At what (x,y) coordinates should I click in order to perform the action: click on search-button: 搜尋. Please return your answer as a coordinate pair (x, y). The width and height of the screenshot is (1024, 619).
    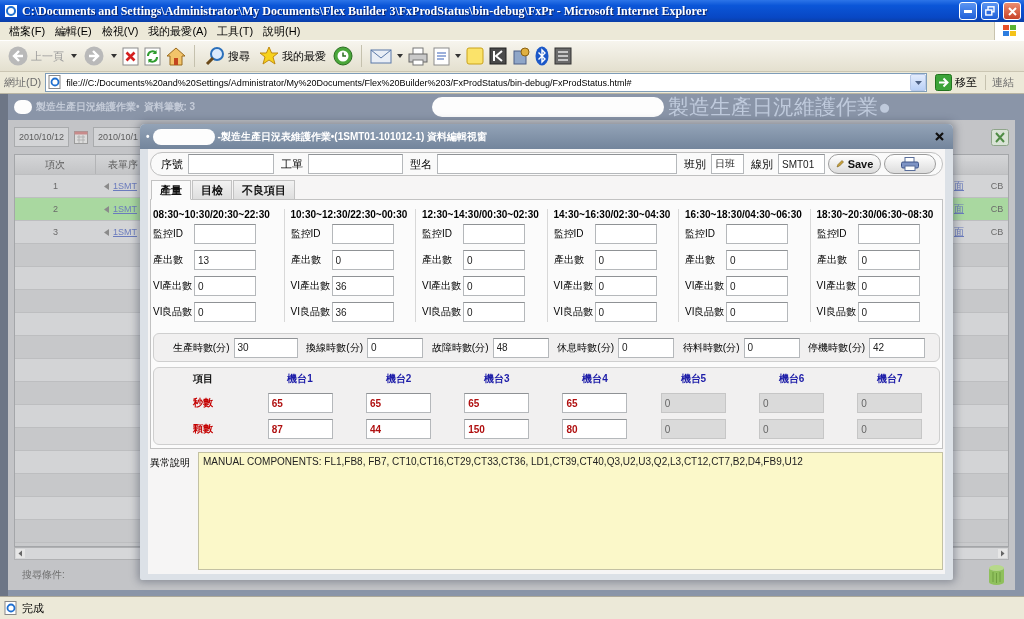
    Looking at the image, I should click on (227, 56).